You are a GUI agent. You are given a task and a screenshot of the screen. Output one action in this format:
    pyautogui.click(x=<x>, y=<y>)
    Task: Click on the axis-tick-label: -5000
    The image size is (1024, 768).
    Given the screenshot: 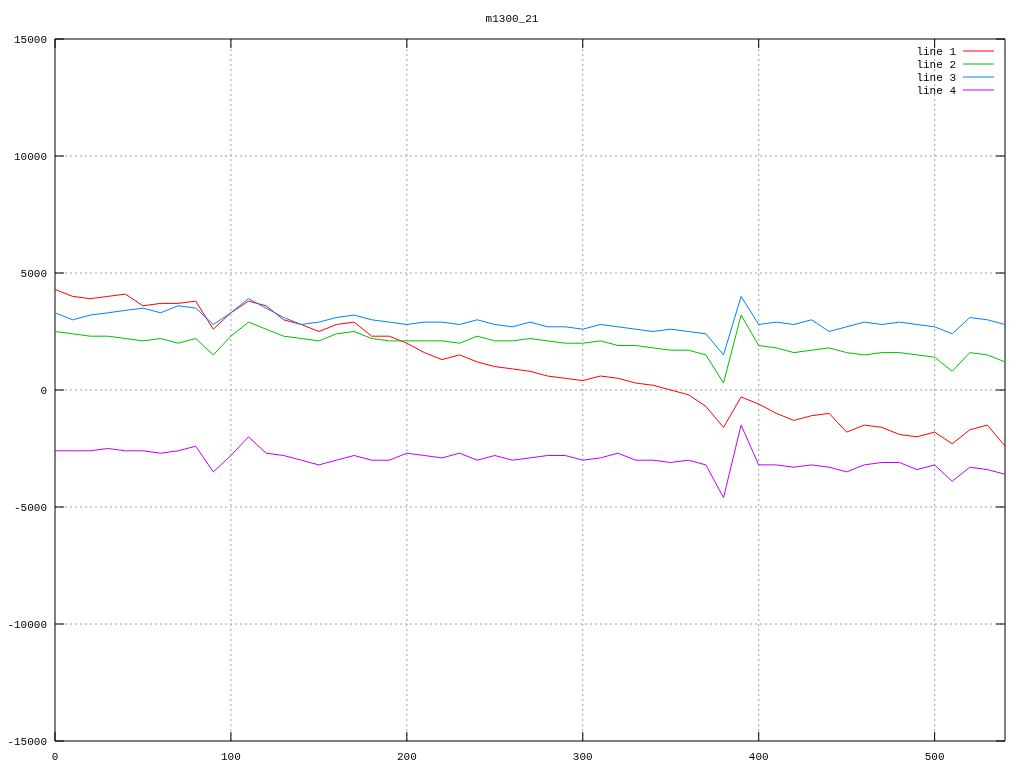 What is the action you would take?
    pyautogui.click(x=30, y=508)
    